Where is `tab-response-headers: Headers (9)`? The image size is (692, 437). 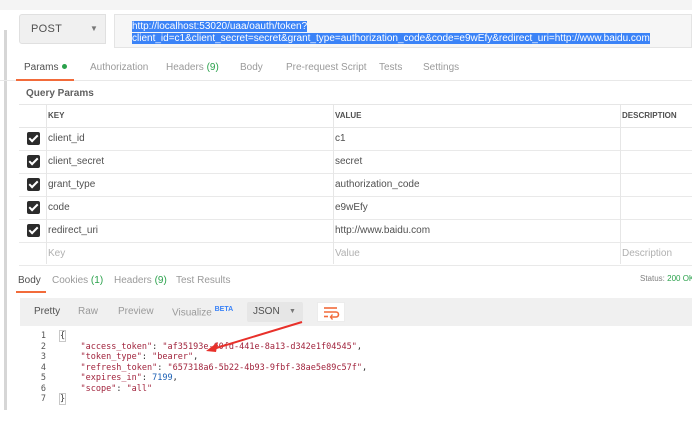
tab-response-headers: Headers (9) is located at coordinates (140, 280).